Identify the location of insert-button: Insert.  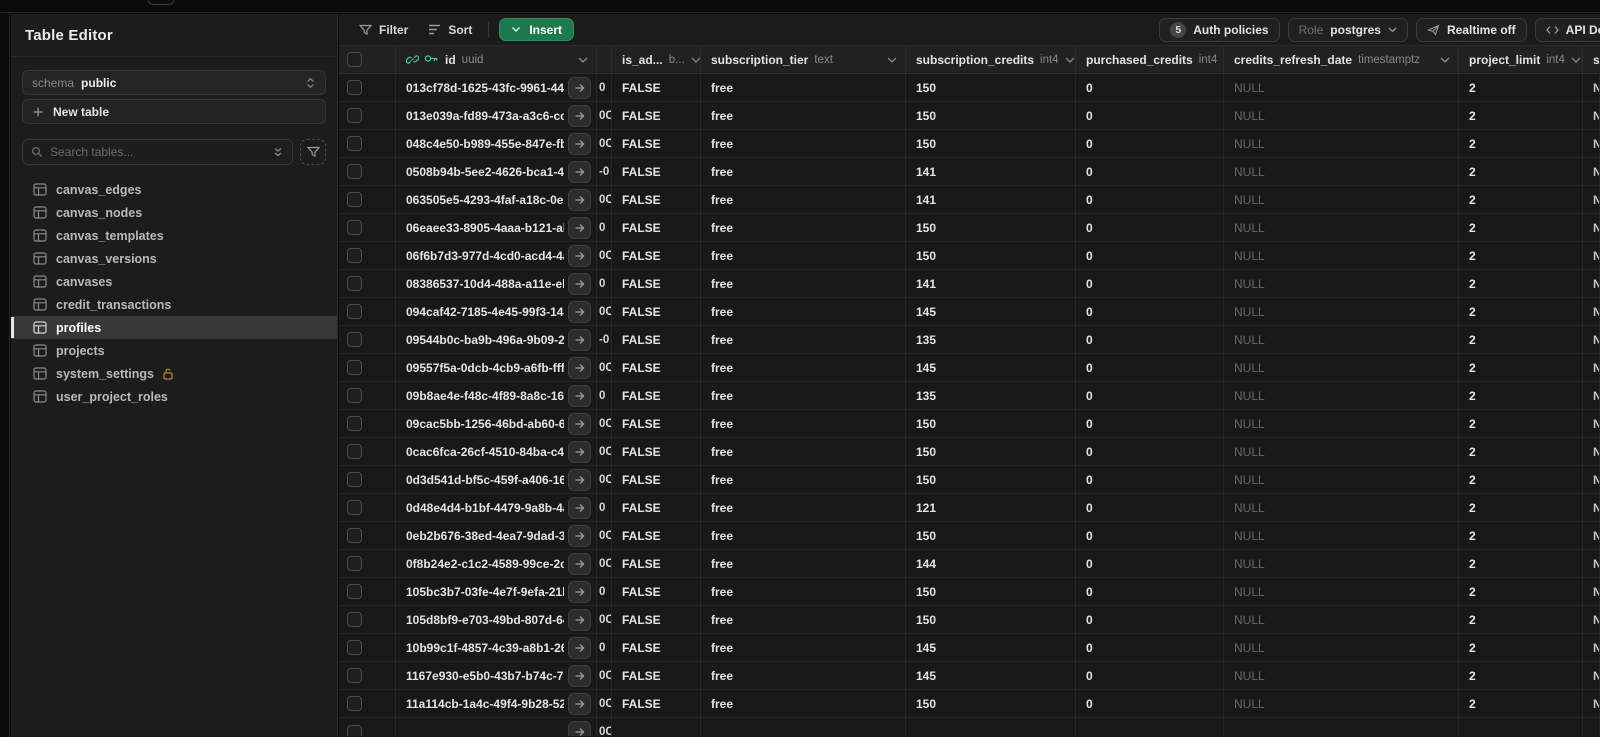
(537, 29).